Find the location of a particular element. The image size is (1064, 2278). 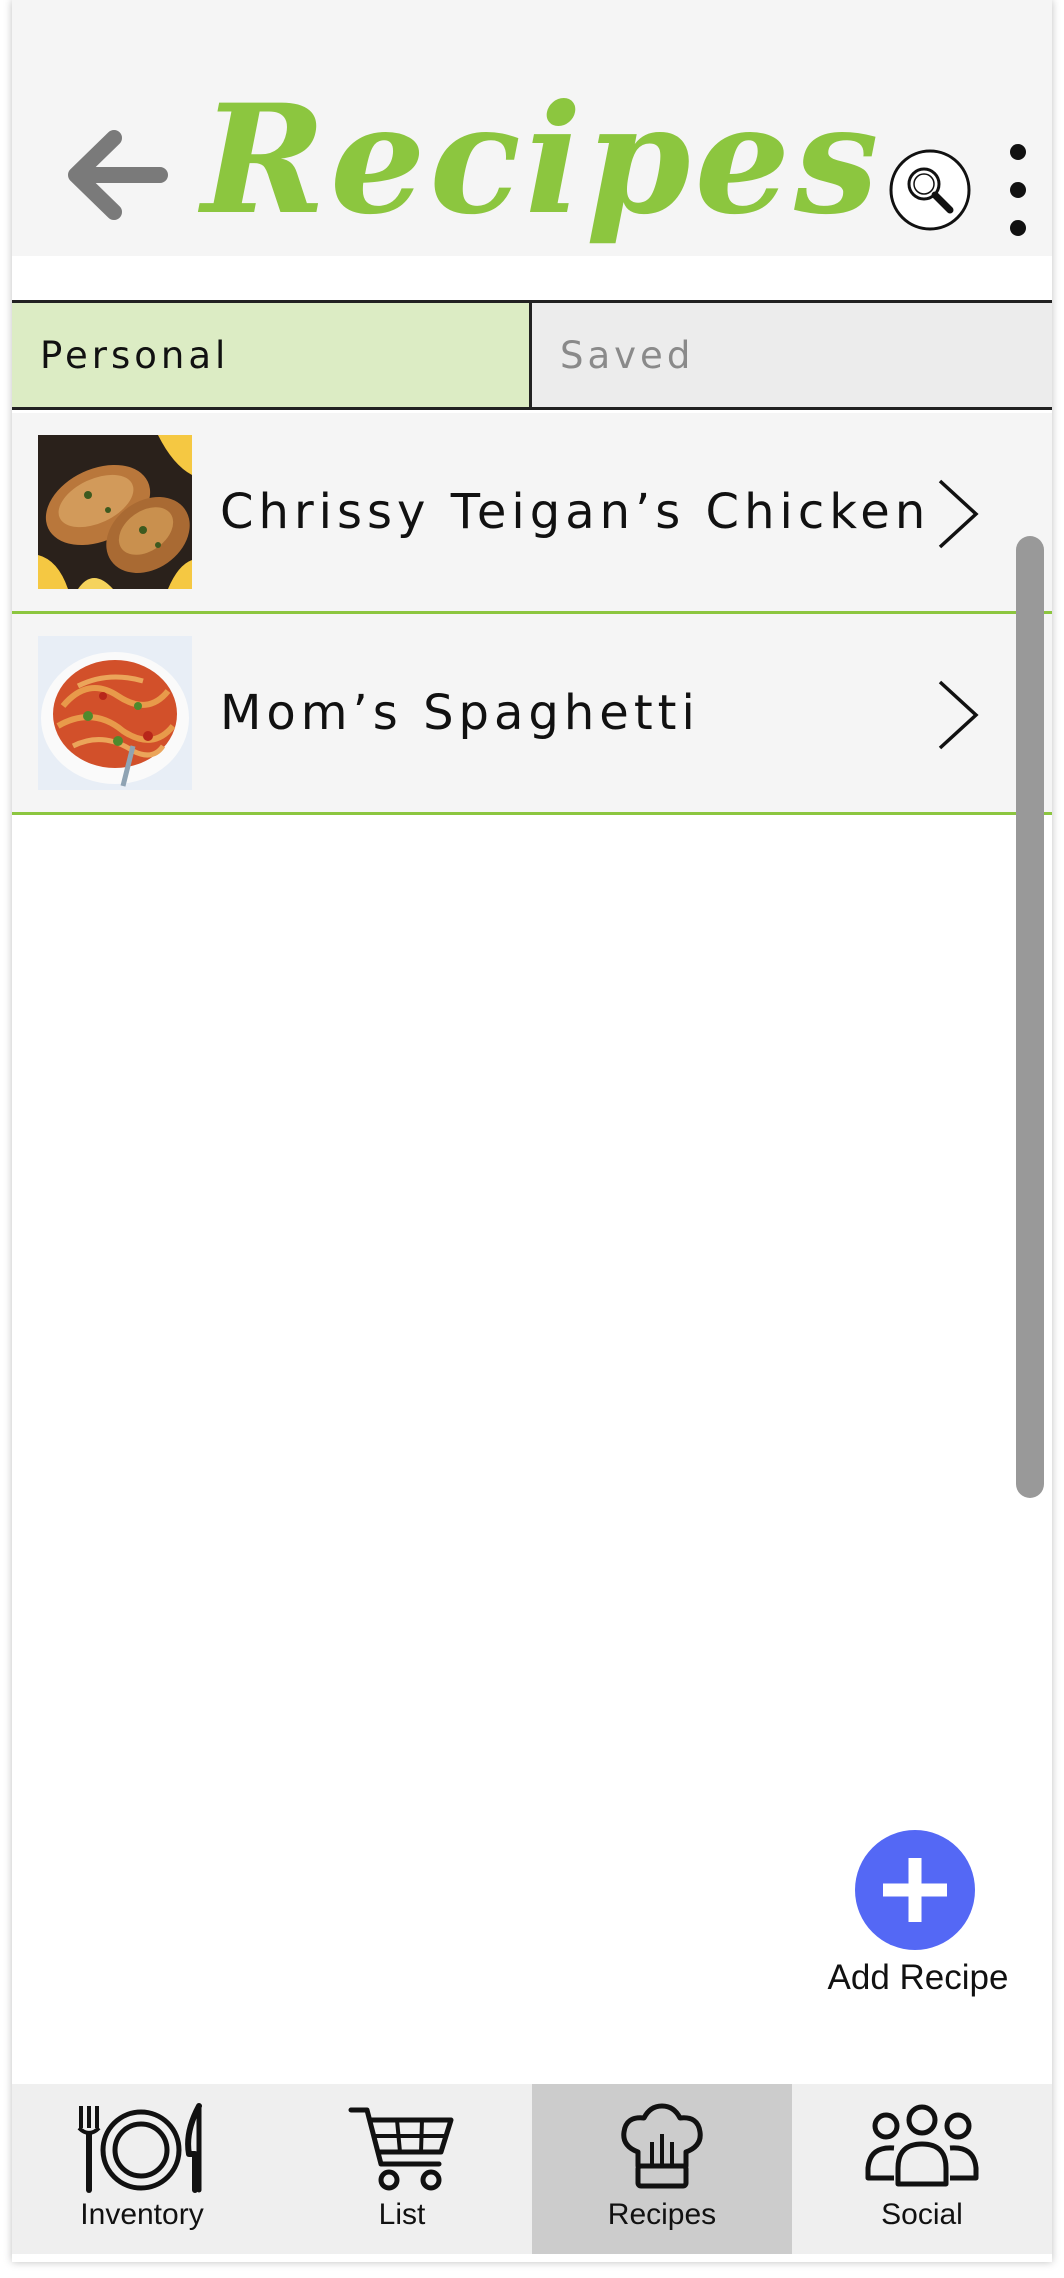

app-header: Recipes is located at coordinates (532, 128).